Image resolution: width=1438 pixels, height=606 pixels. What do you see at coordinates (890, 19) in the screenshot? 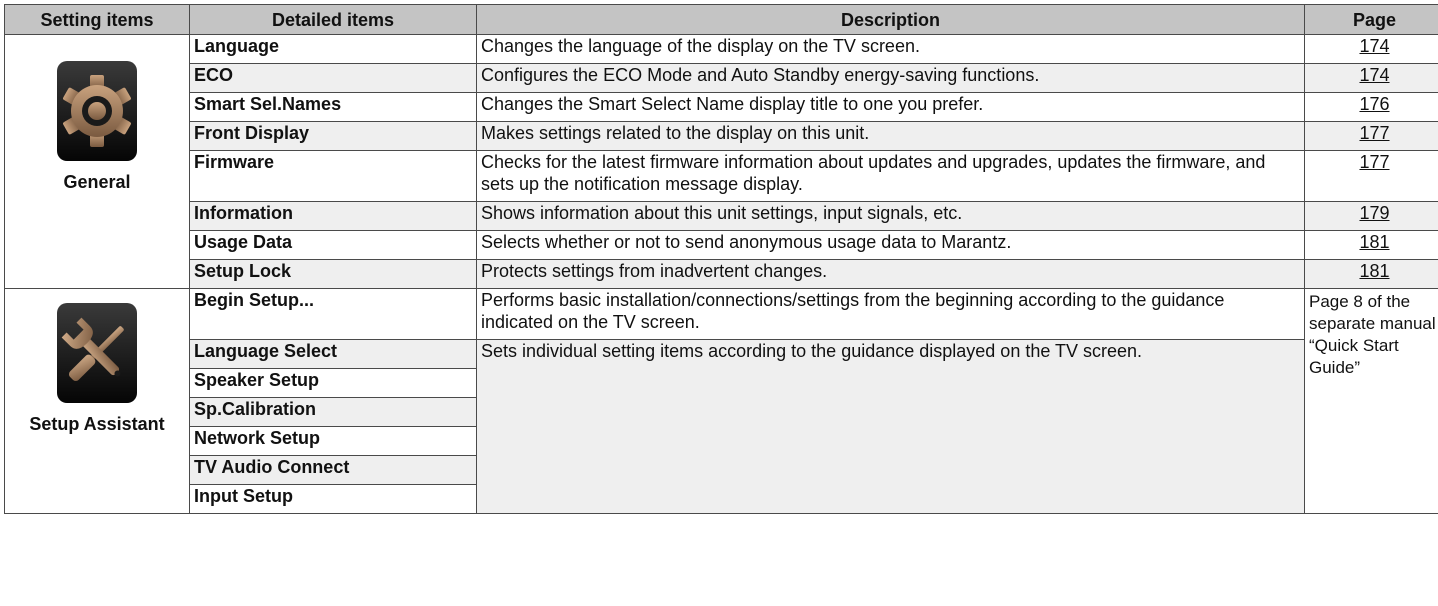
I see `header-description: Description` at bounding box center [890, 19].